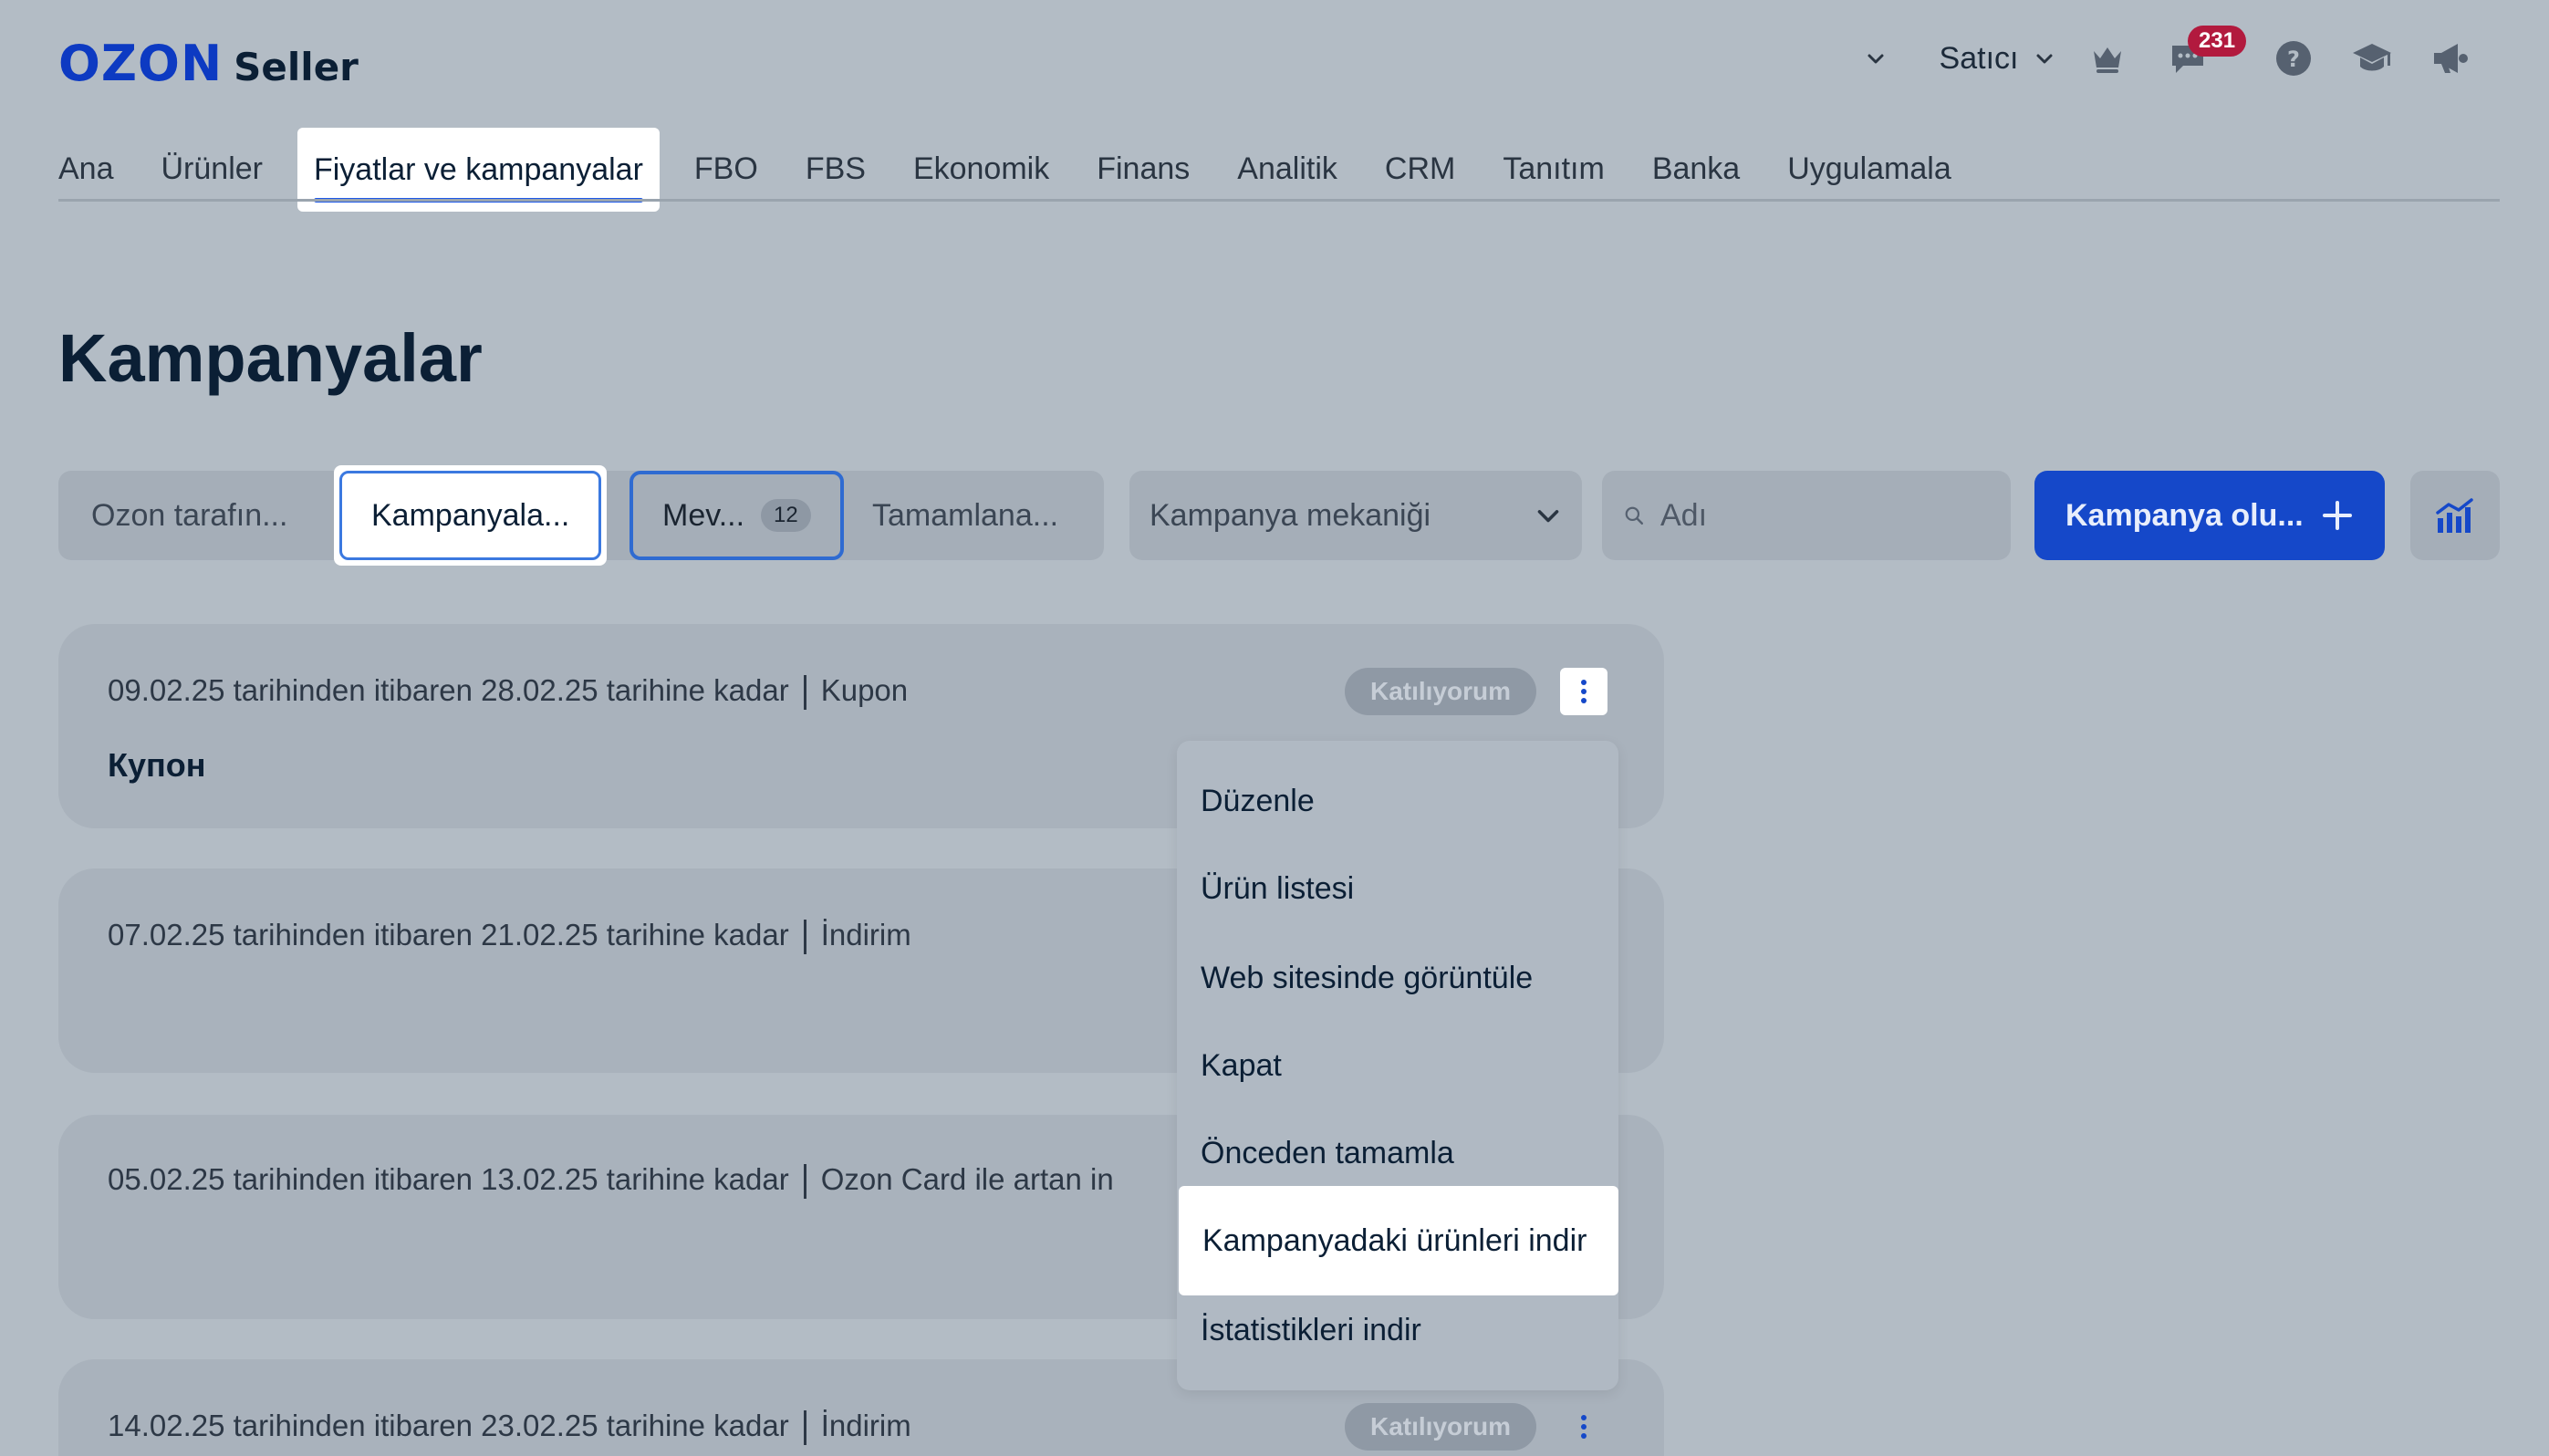 Image resolution: width=2549 pixels, height=1456 pixels. I want to click on nav-tab-banka: Banka, so click(1695, 169).